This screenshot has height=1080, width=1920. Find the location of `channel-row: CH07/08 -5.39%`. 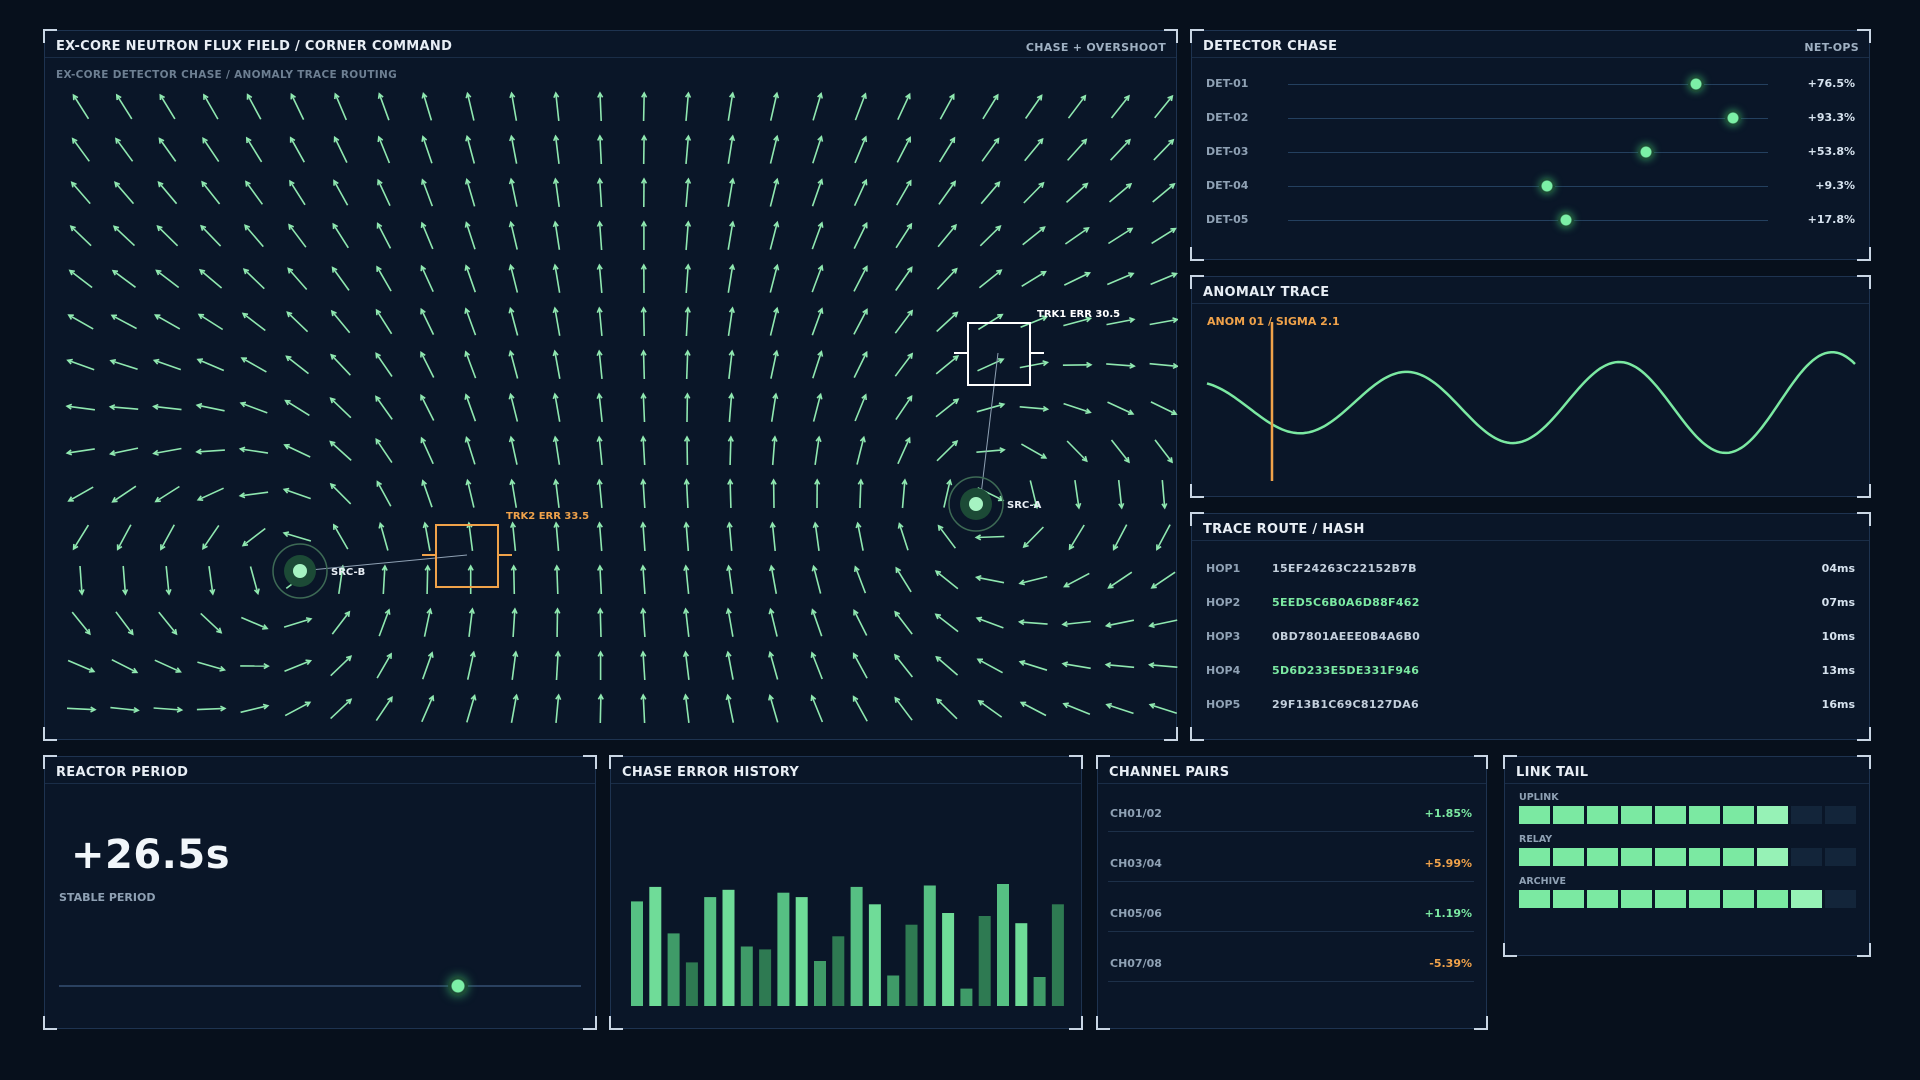

channel-row: CH07/08 -5.39% is located at coordinates (1291, 965).